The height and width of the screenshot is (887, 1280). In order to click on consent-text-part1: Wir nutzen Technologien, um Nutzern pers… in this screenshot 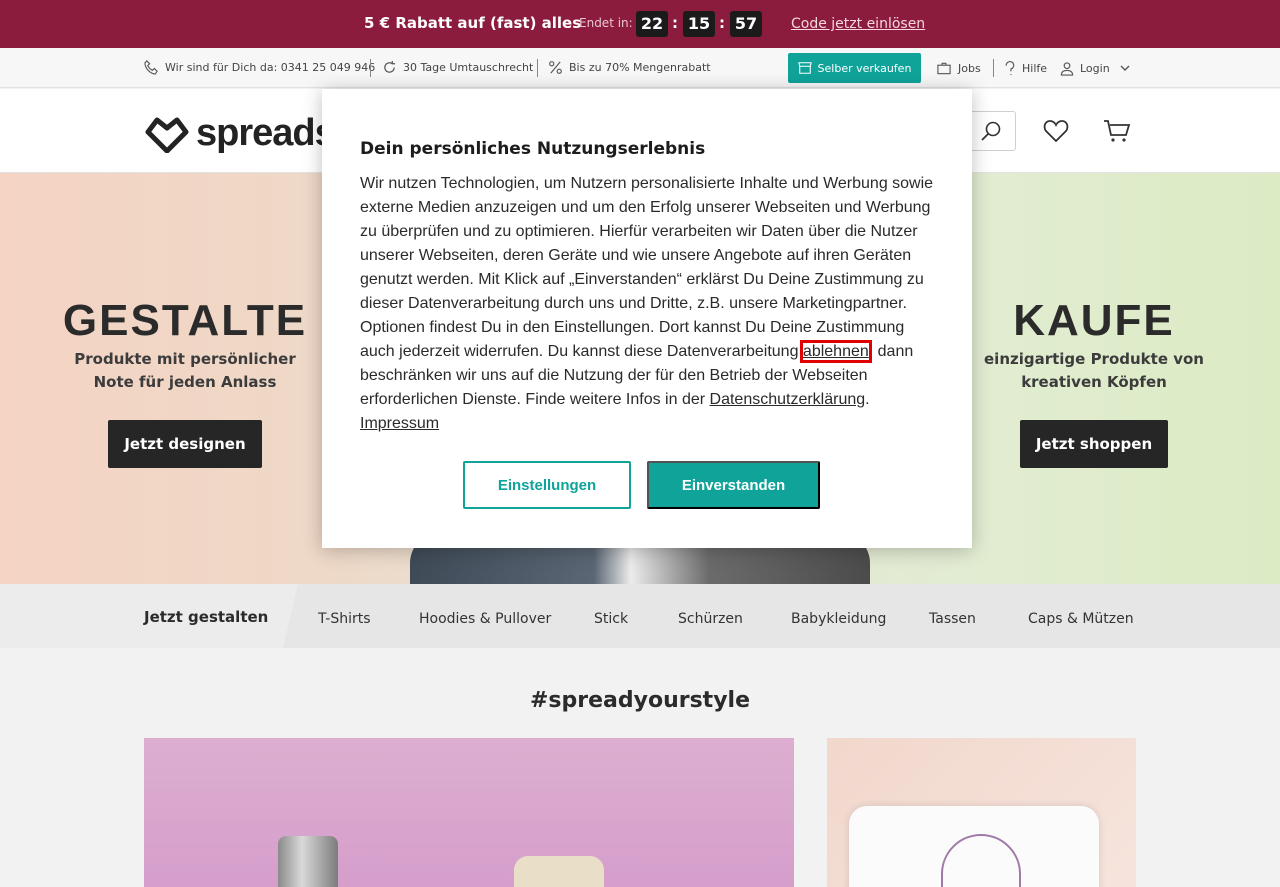, I will do `click(647, 267)`.